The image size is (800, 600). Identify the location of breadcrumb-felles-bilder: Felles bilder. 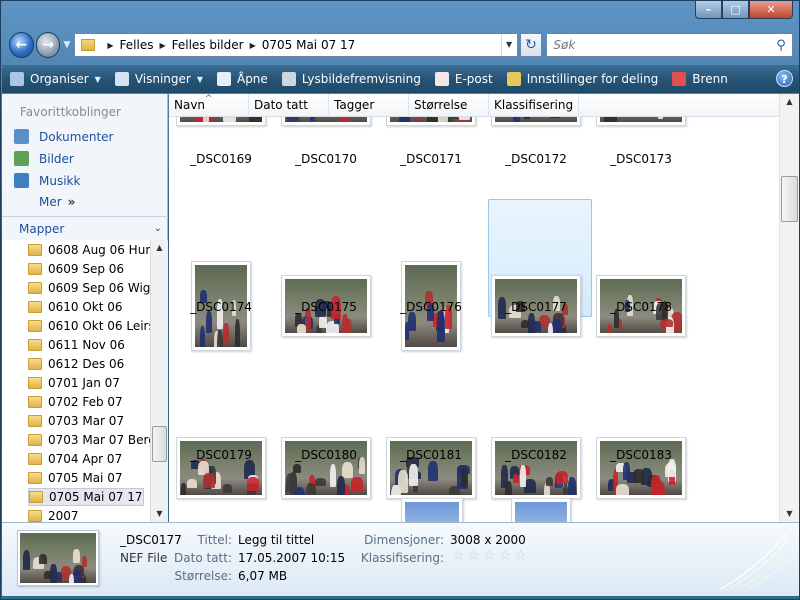
(208, 45).